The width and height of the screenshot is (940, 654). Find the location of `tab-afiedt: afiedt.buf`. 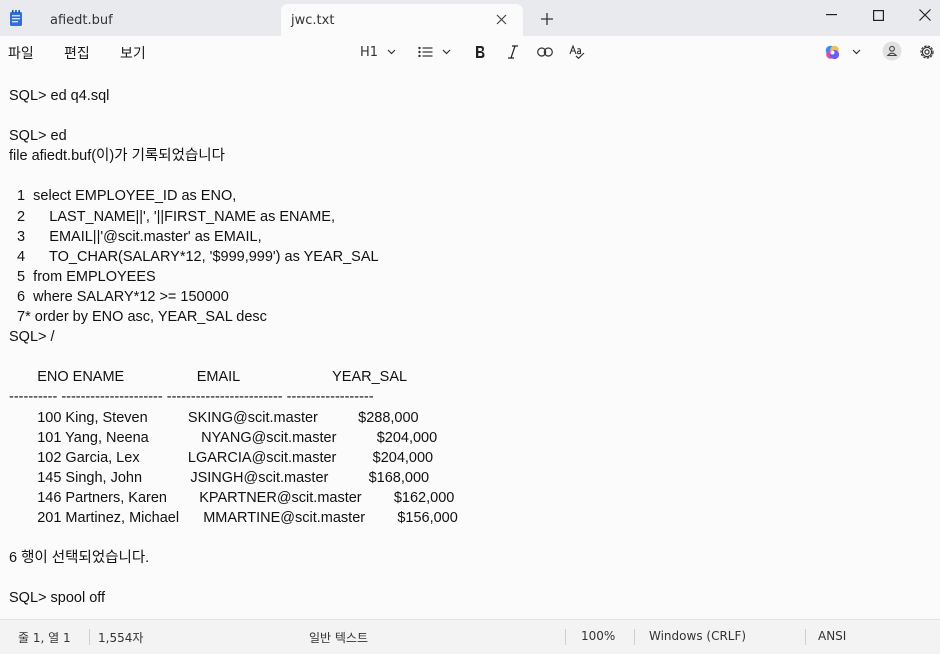

tab-afiedt: afiedt.buf is located at coordinates (157, 20).